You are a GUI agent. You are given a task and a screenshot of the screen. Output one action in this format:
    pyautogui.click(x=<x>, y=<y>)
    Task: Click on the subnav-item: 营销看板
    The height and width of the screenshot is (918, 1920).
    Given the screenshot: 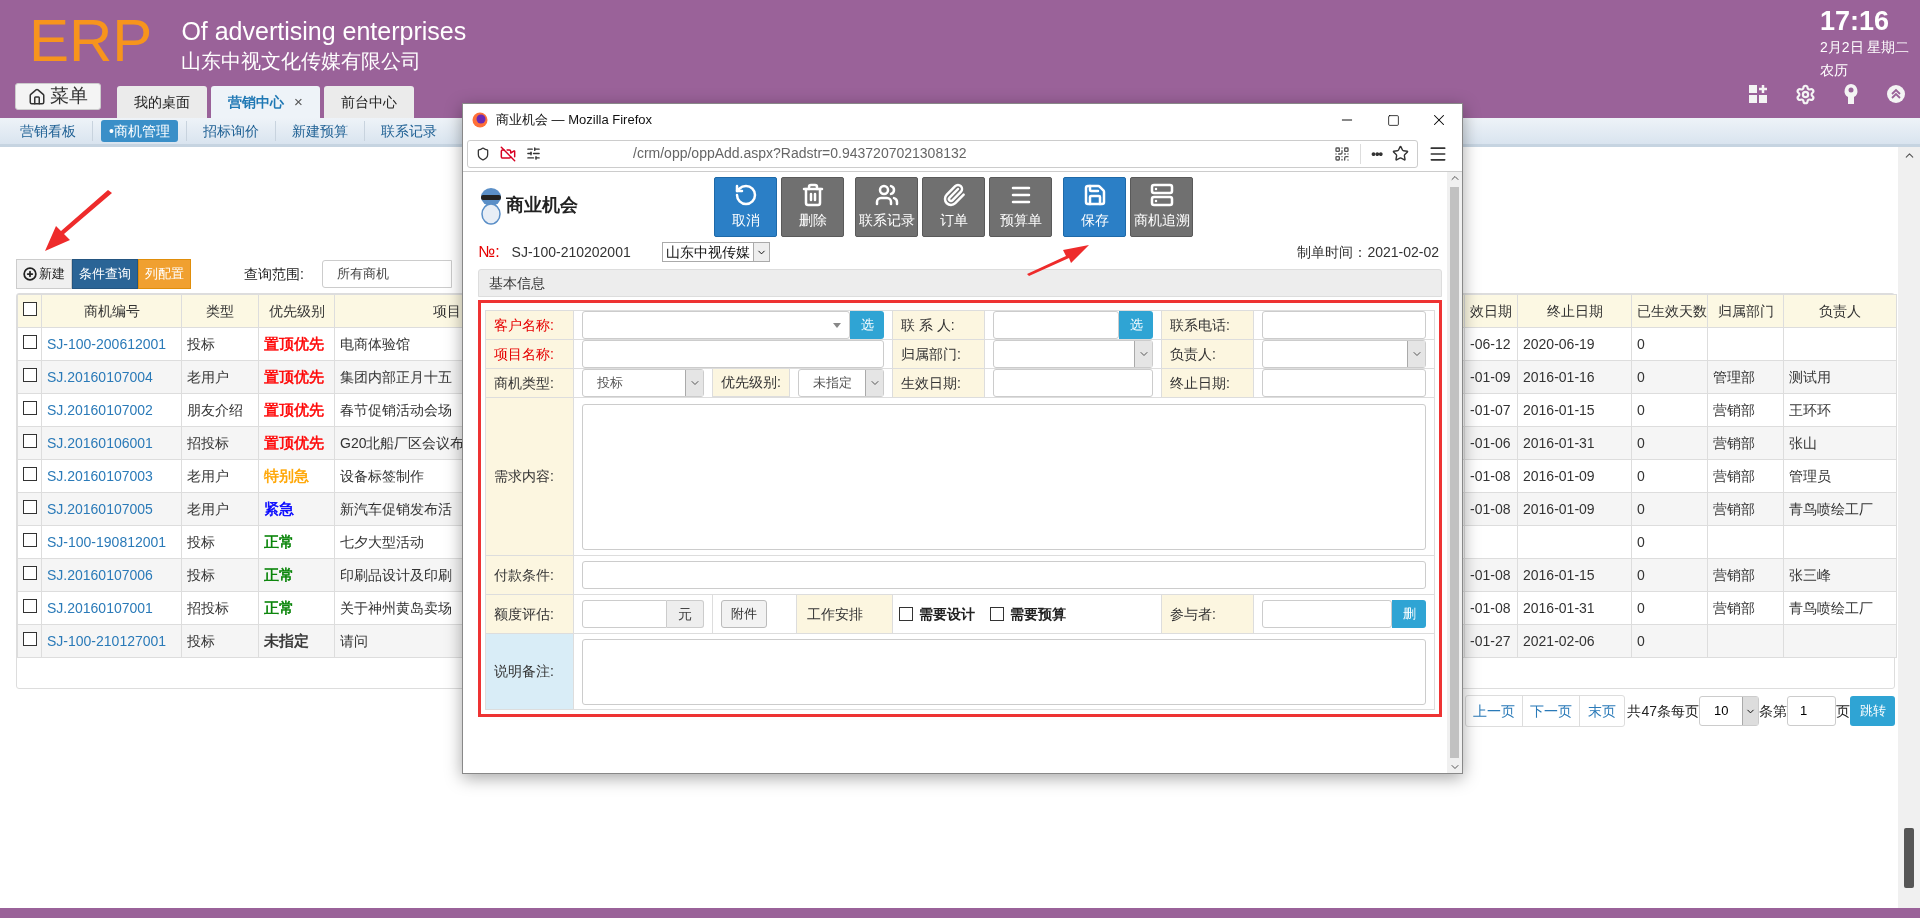 What is the action you would take?
    pyautogui.click(x=48, y=131)
    